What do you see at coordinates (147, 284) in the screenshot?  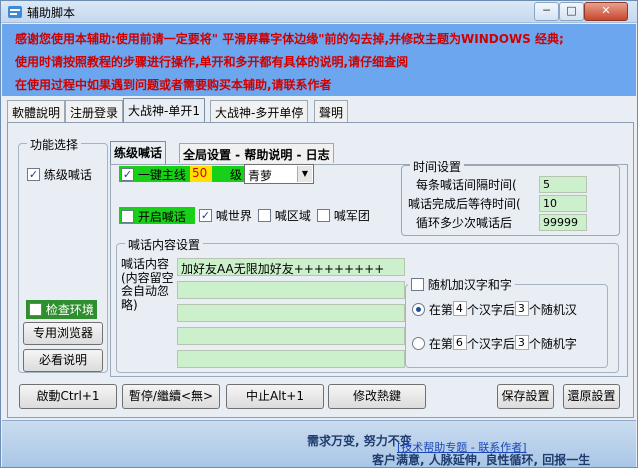 I see `content-label: 喊话内容 (内容留空会自动忽略)` at bounding box center [147, 284].